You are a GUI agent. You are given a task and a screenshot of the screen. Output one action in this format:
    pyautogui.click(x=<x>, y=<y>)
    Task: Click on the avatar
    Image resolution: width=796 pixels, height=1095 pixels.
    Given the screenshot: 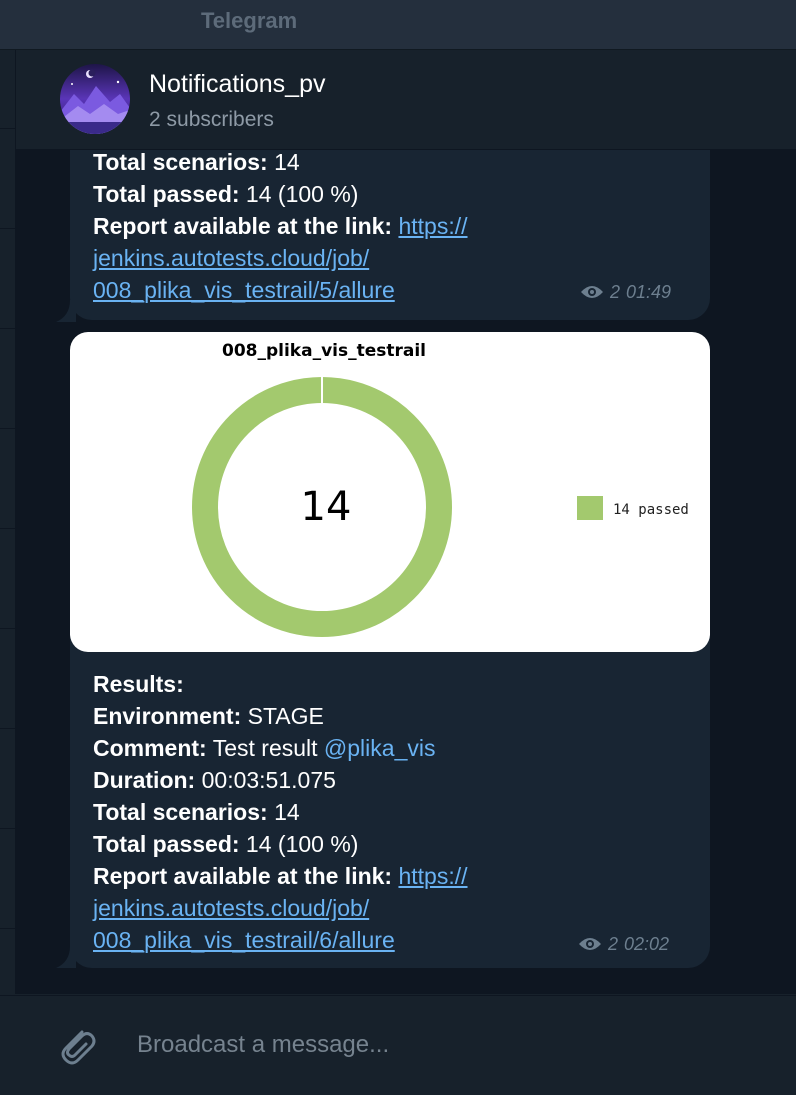 What is the action you would take?
    pyautogui.click(x=95, y=99)
    